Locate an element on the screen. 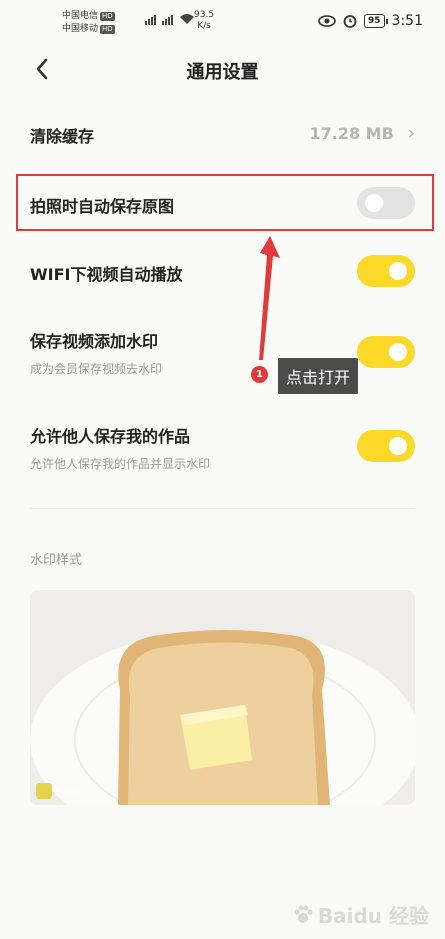 The image size is (445, 939). annotation-highlight-box is located at coordinates (225, 202).